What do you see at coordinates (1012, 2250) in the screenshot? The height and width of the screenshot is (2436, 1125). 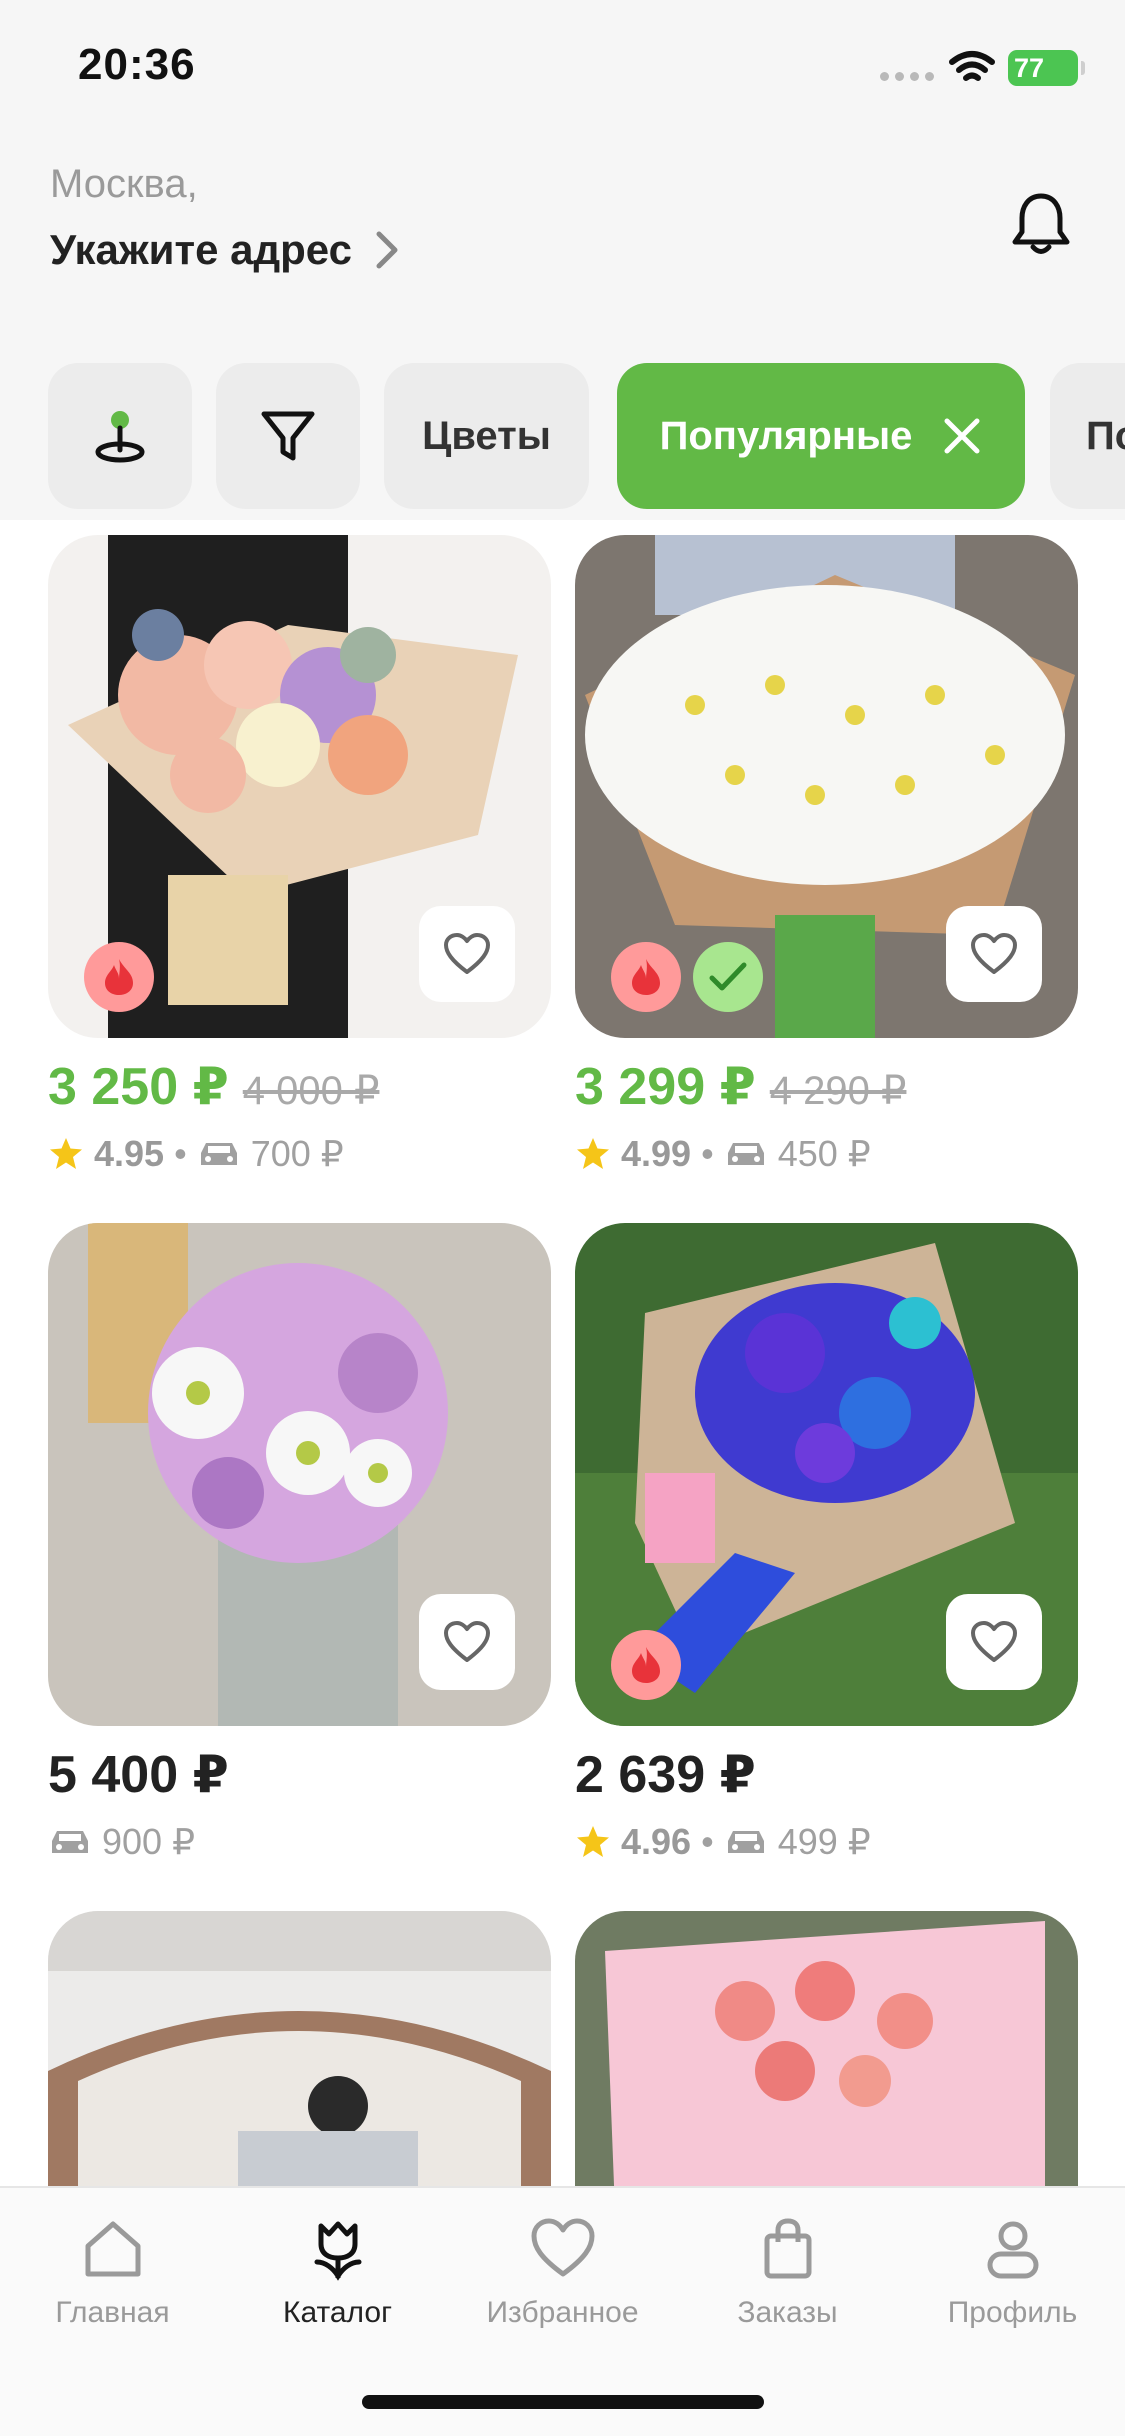 I see `person-icon` at bounding box center [1012, 2250].